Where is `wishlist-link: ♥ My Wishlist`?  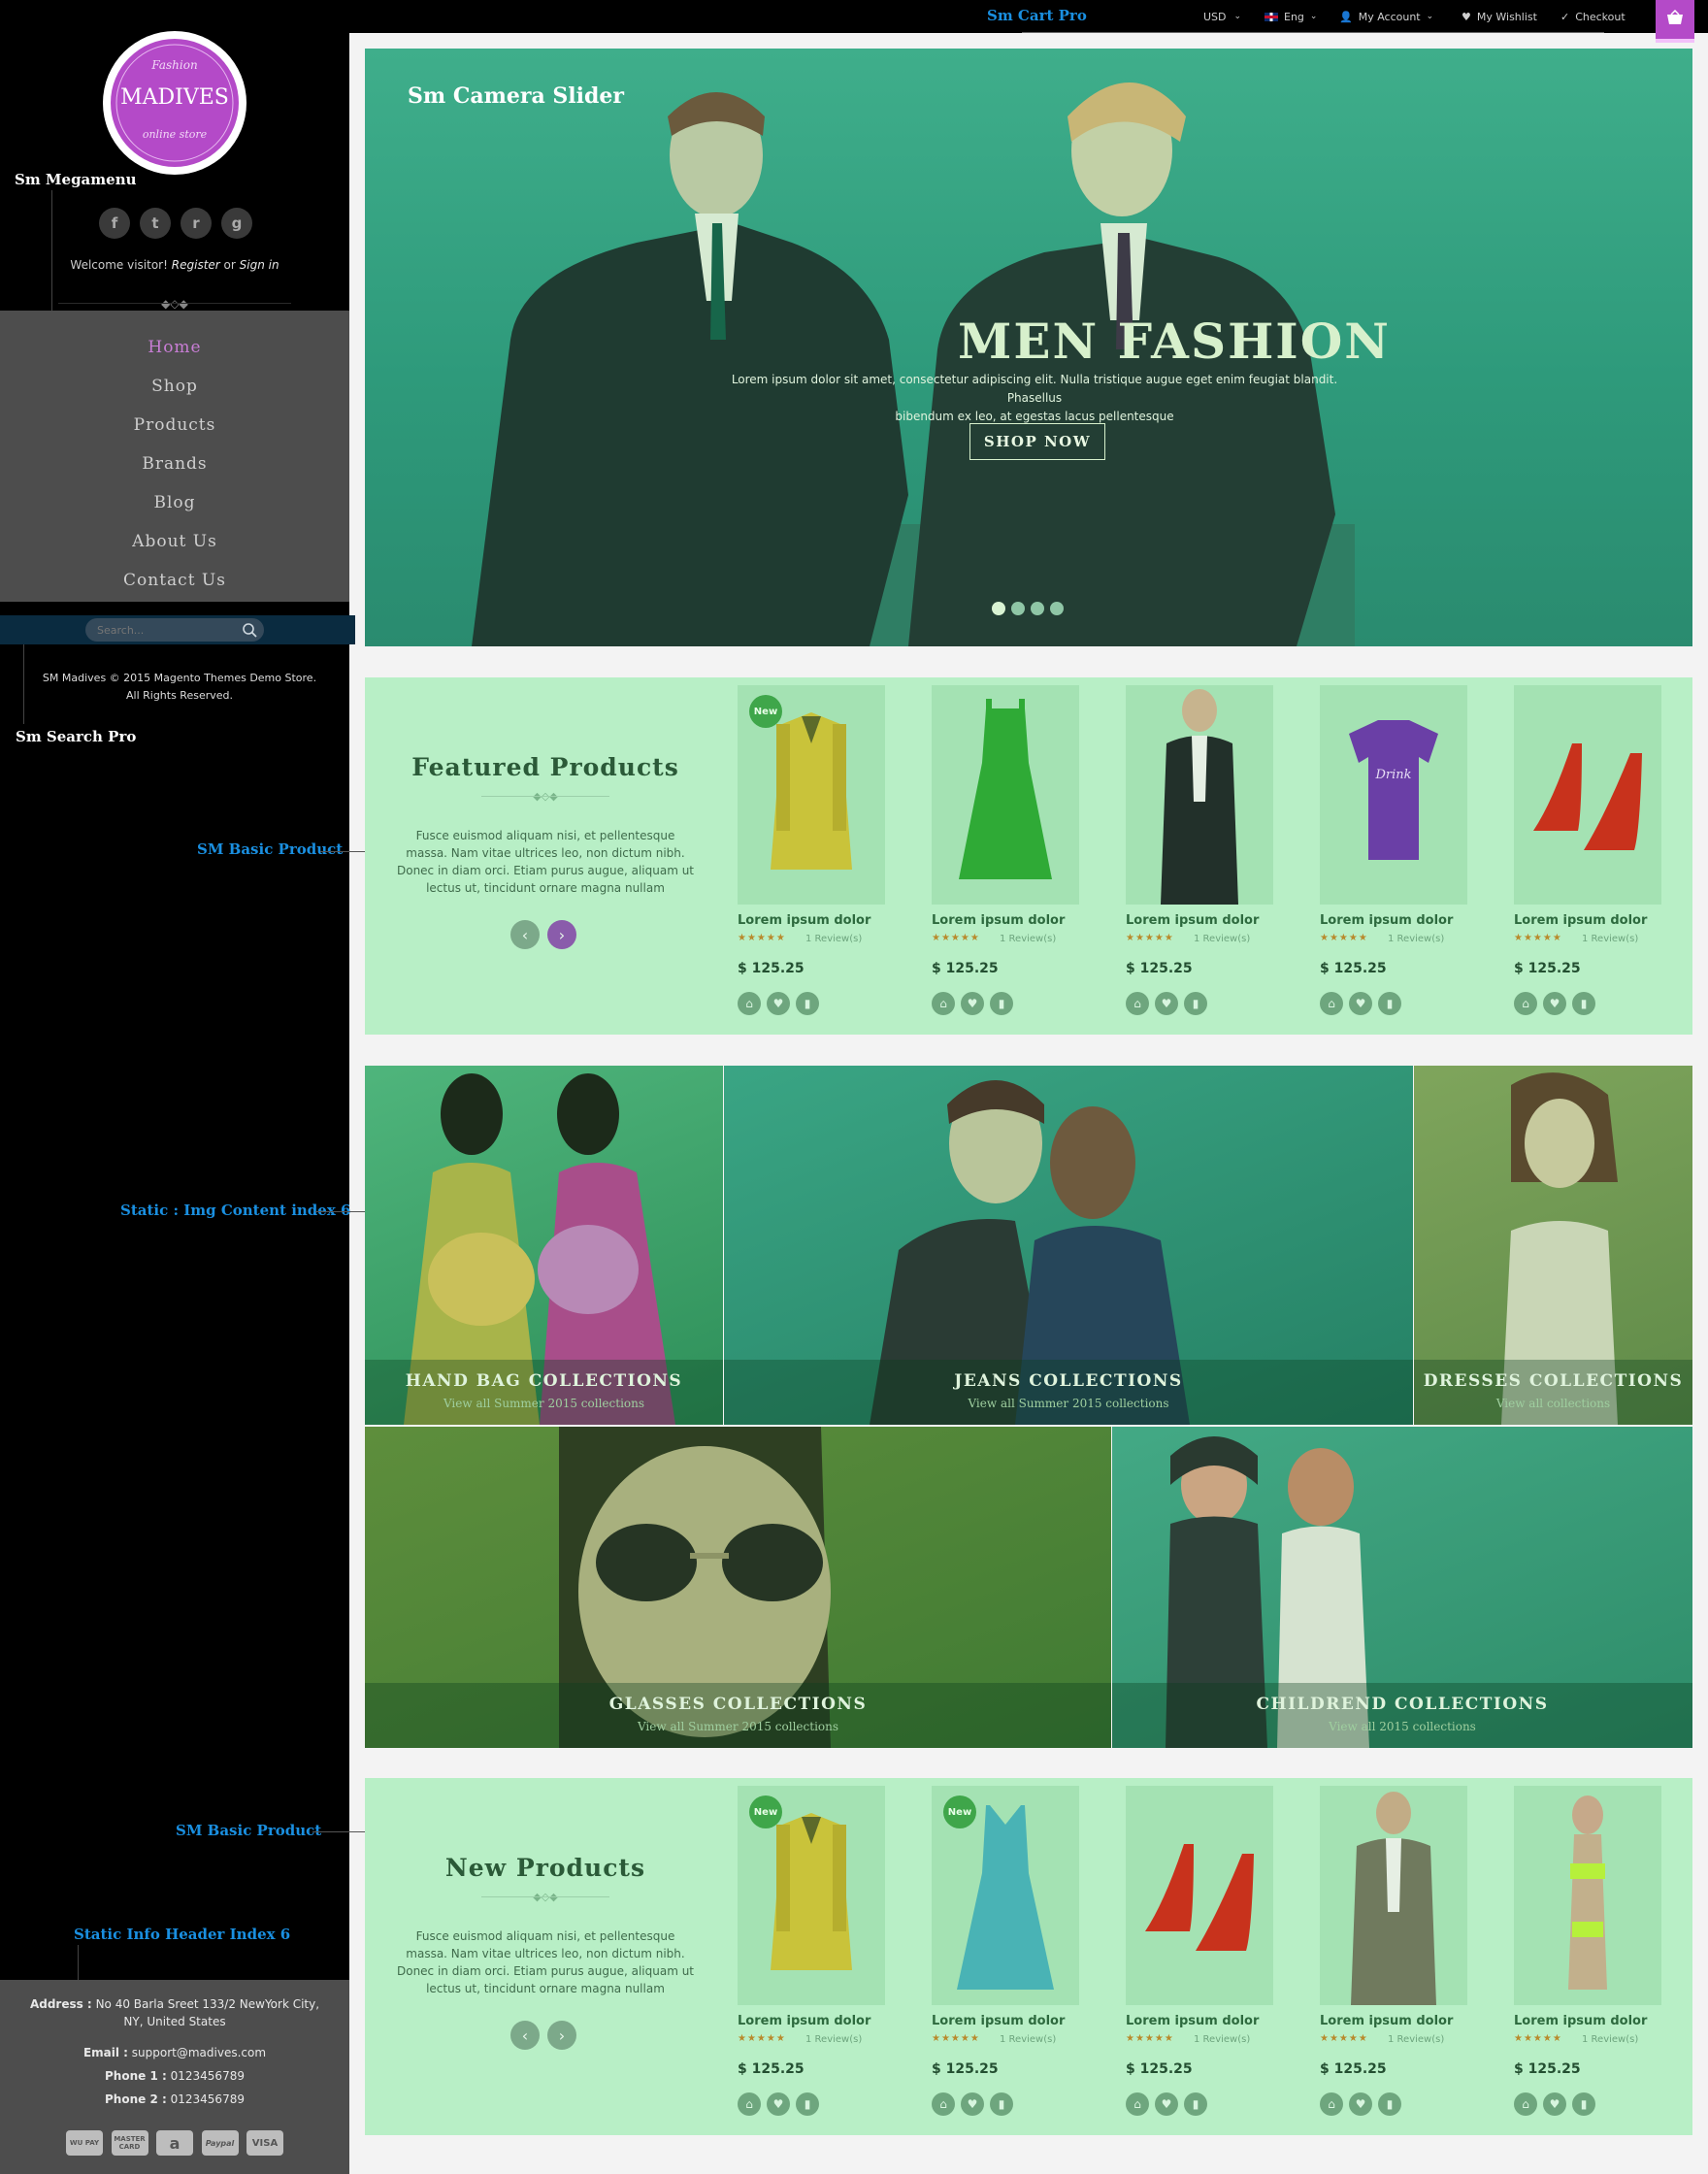 wishlist-link: ♥ My Wishlist is located at coordinates (1499, 16).